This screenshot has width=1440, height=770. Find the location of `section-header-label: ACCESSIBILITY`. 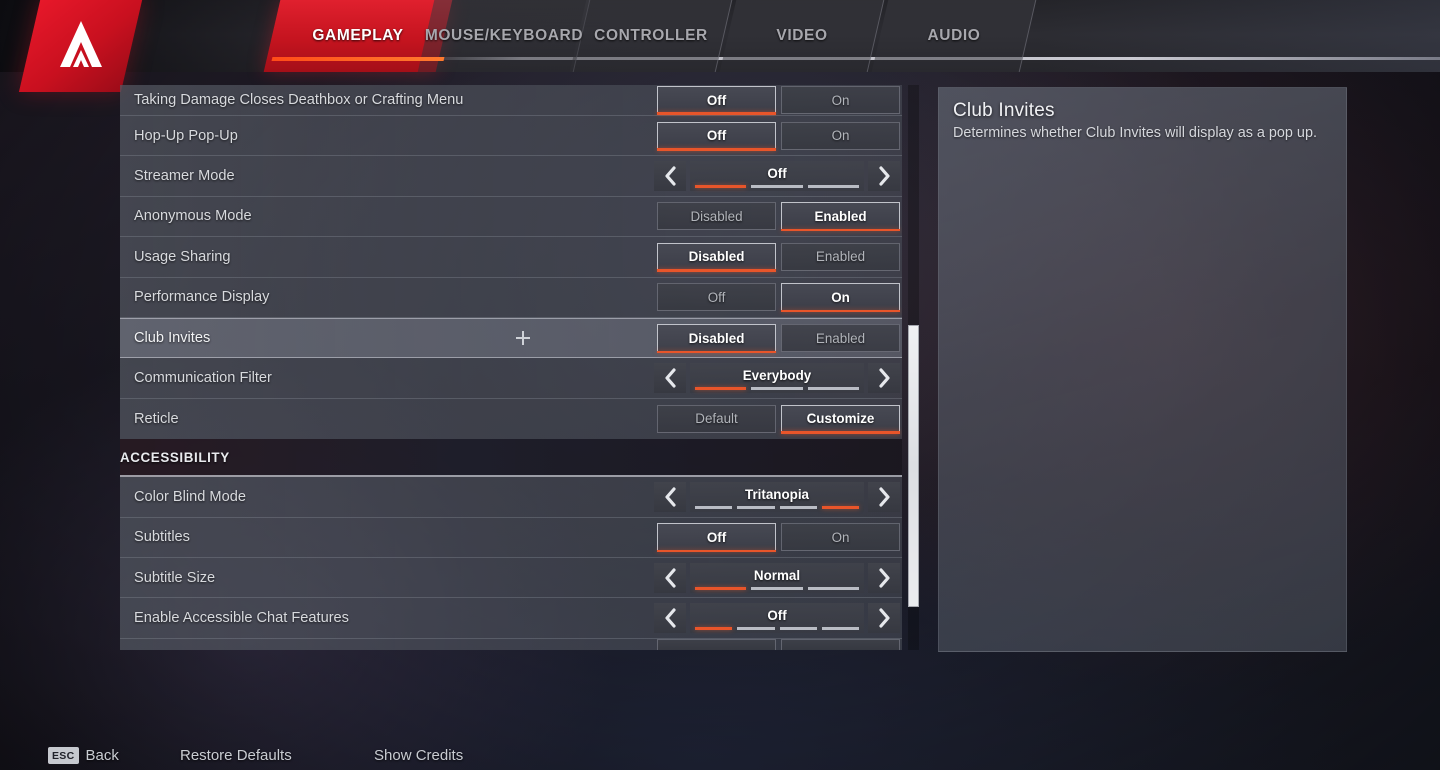

section-header-label: ACCESSIBILITY is located at coordinates (175, 457).